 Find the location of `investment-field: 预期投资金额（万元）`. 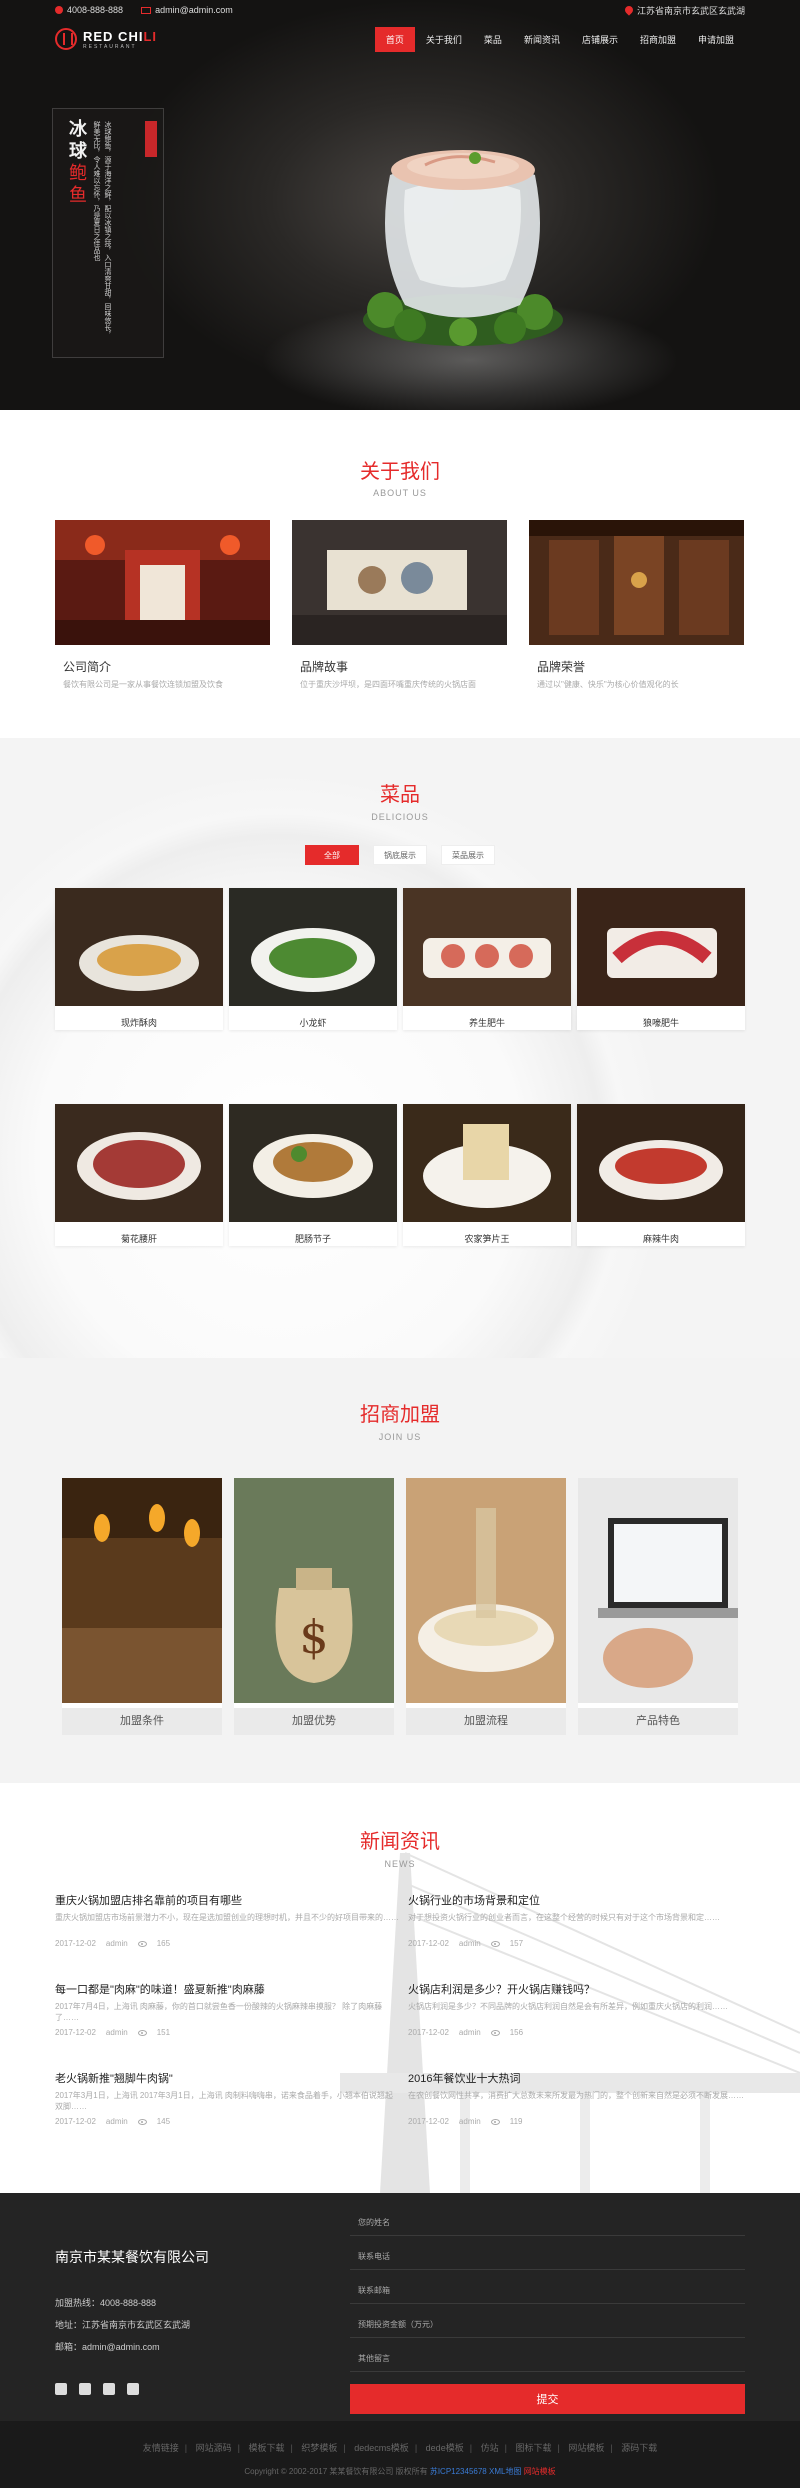

investment-field: 预期投资金额（万元） is located at coordinates (547, 2325).